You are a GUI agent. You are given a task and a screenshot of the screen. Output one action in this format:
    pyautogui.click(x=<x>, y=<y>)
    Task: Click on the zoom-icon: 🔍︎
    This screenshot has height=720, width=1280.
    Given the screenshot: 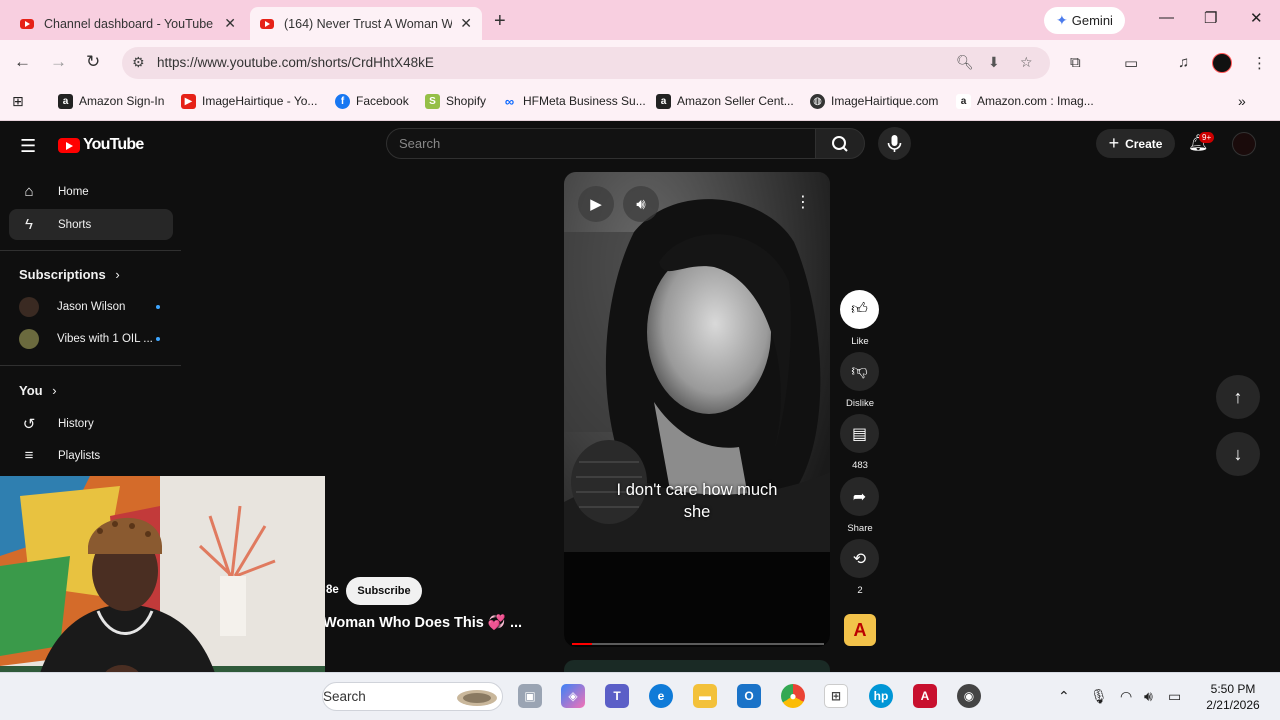 What is the action you would take?
    pyautogui.click(x=965, y=62)
    